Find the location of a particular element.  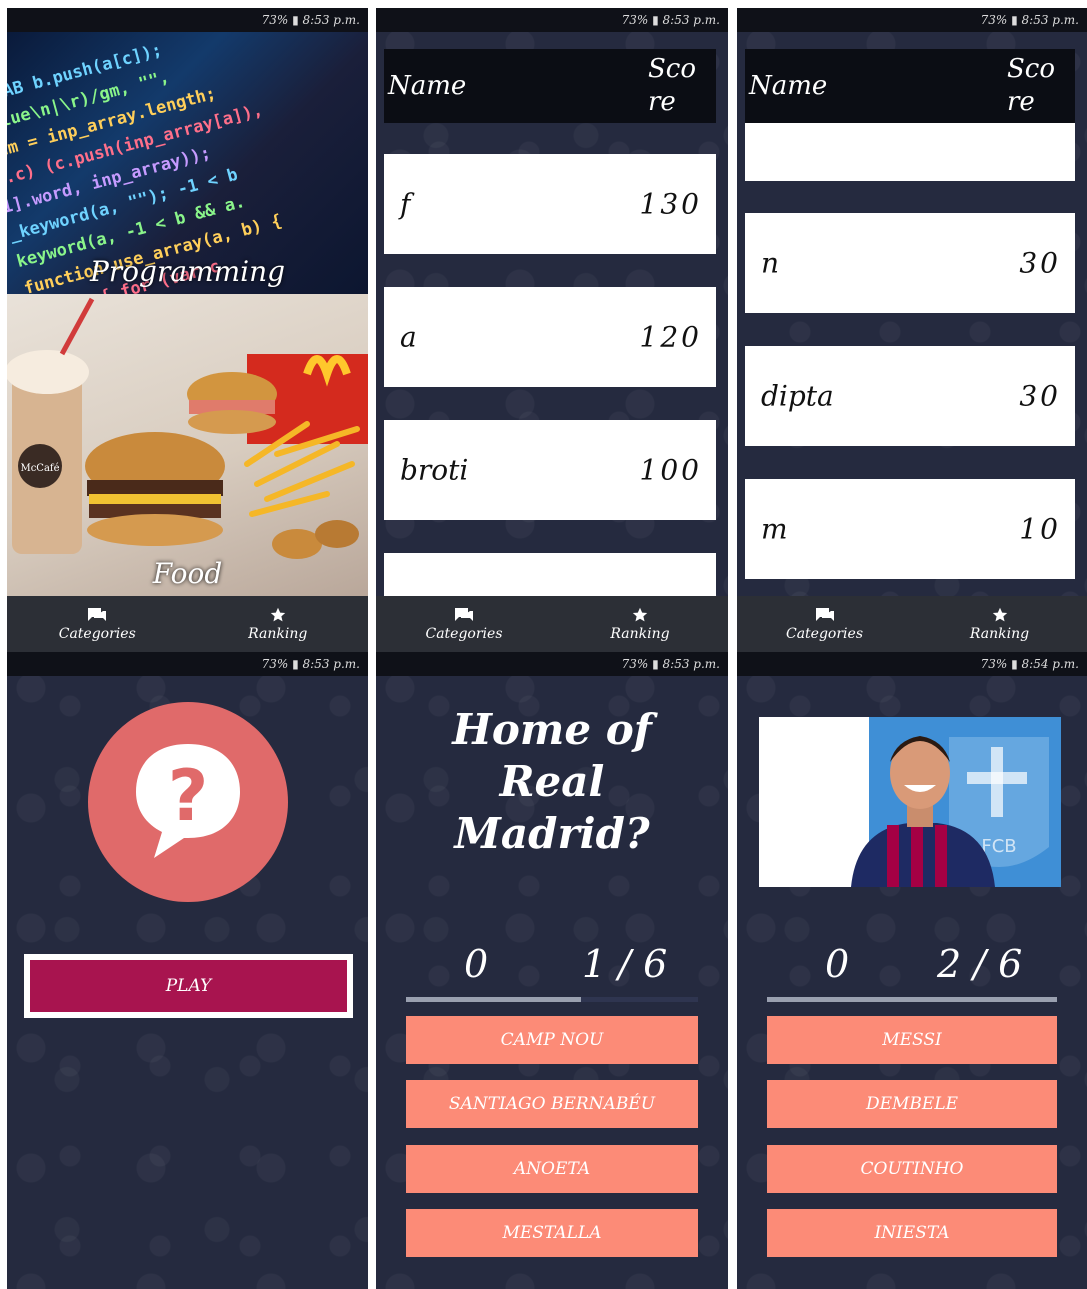

category-label: Programming is located at coordinates (187, 271).